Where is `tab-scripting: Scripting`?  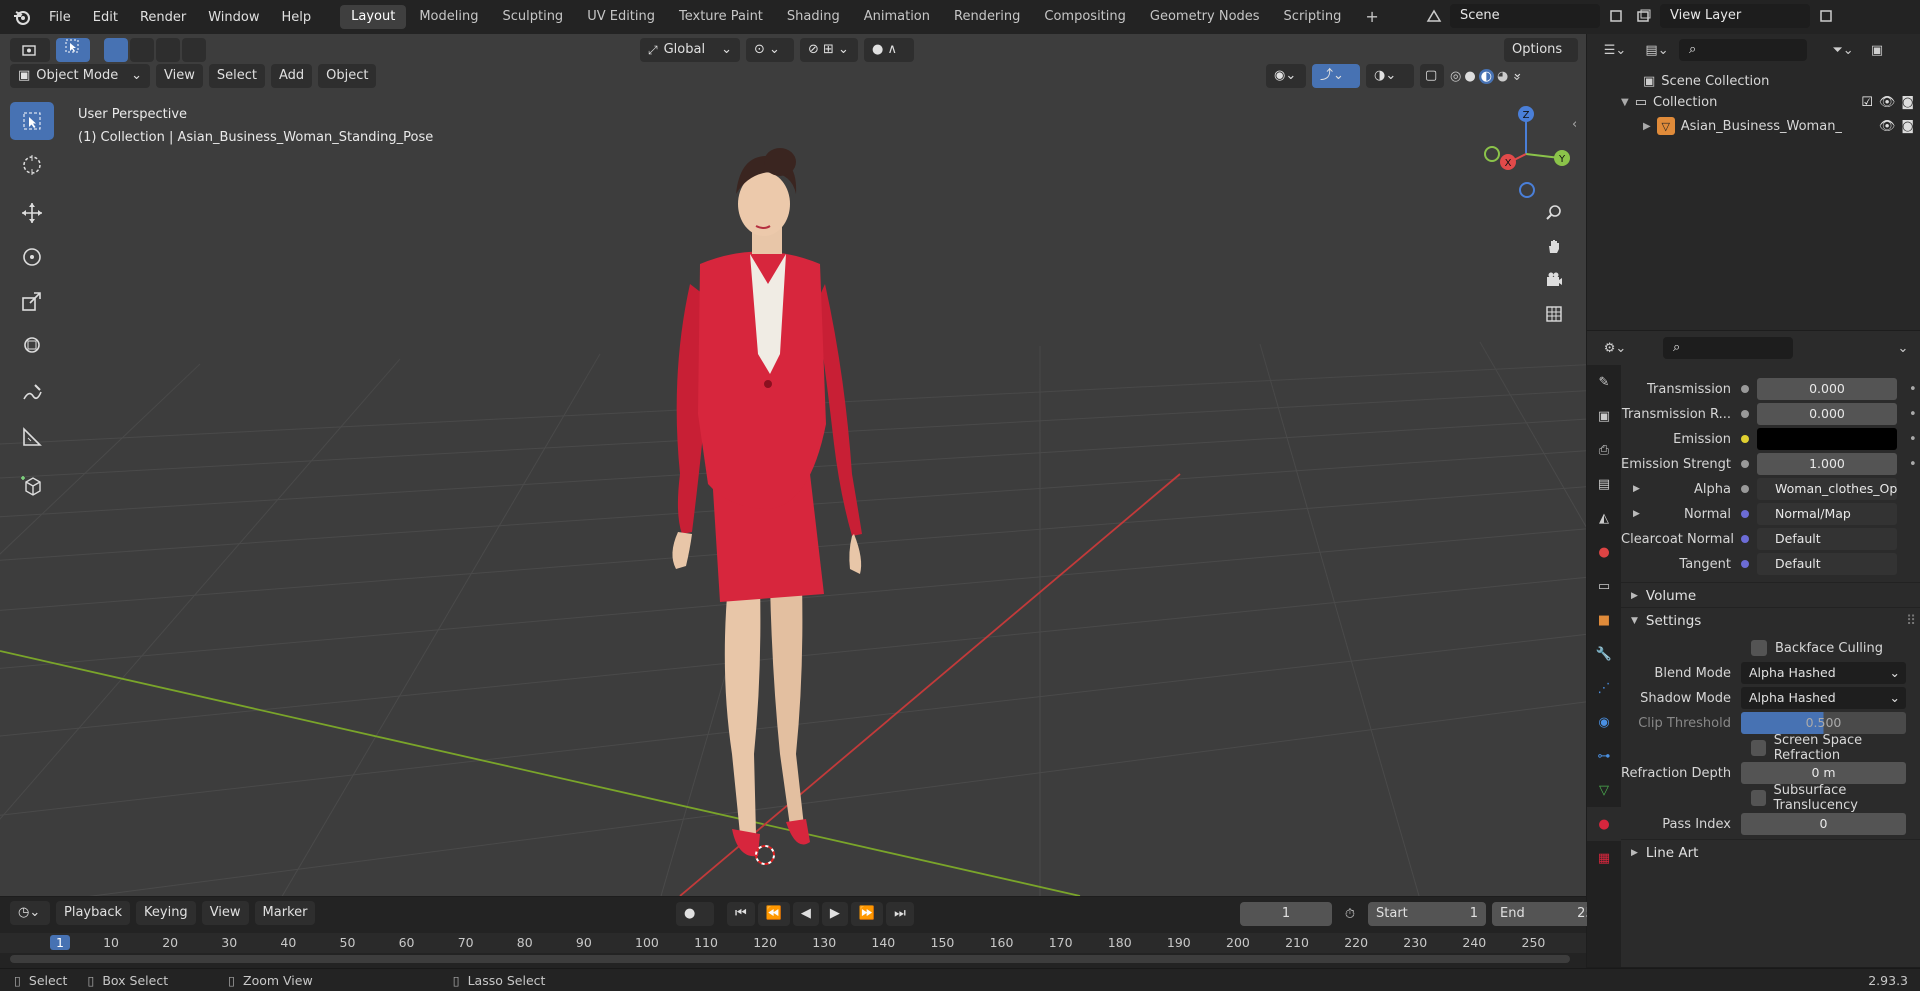
tab-scripting: Scripting is located at coordinates (1313, 17).